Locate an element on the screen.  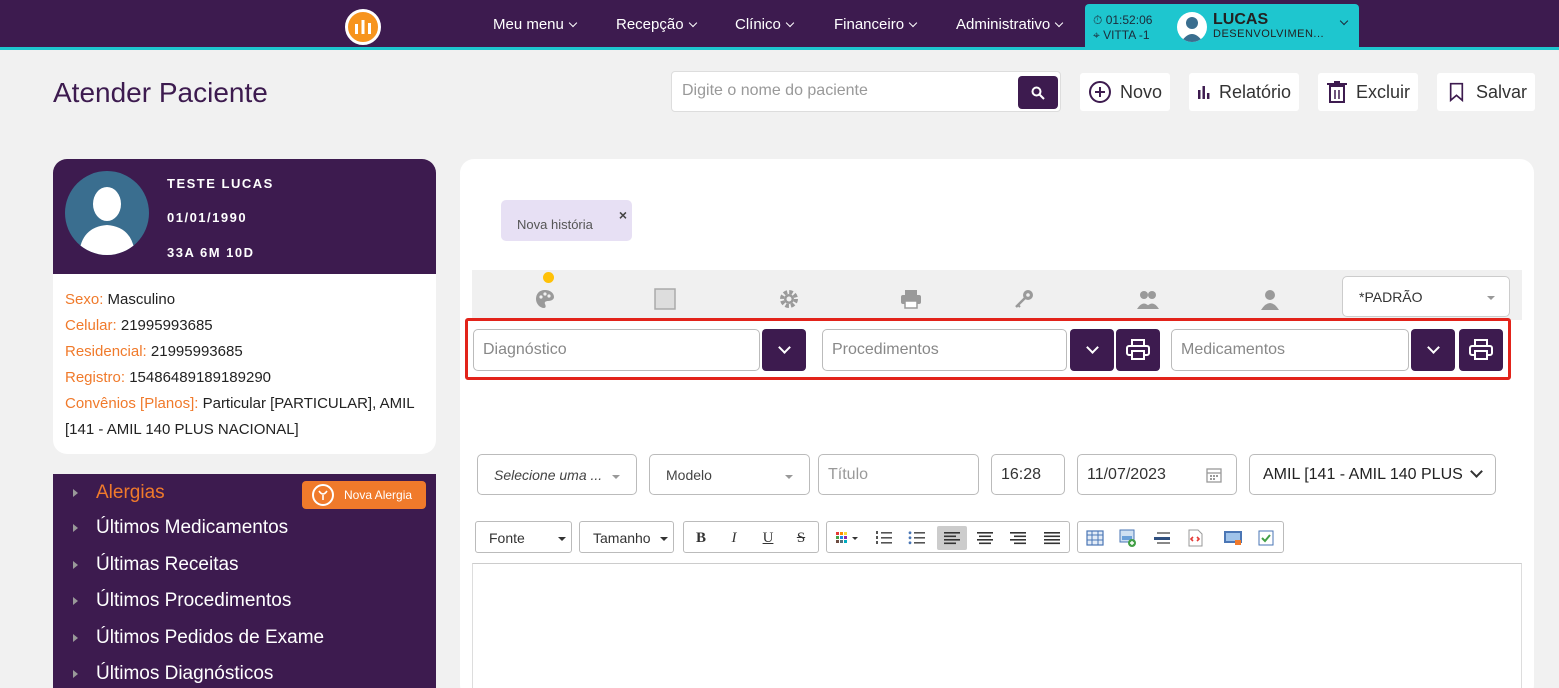
color-picker-icon is located at coordinates (848, 538).